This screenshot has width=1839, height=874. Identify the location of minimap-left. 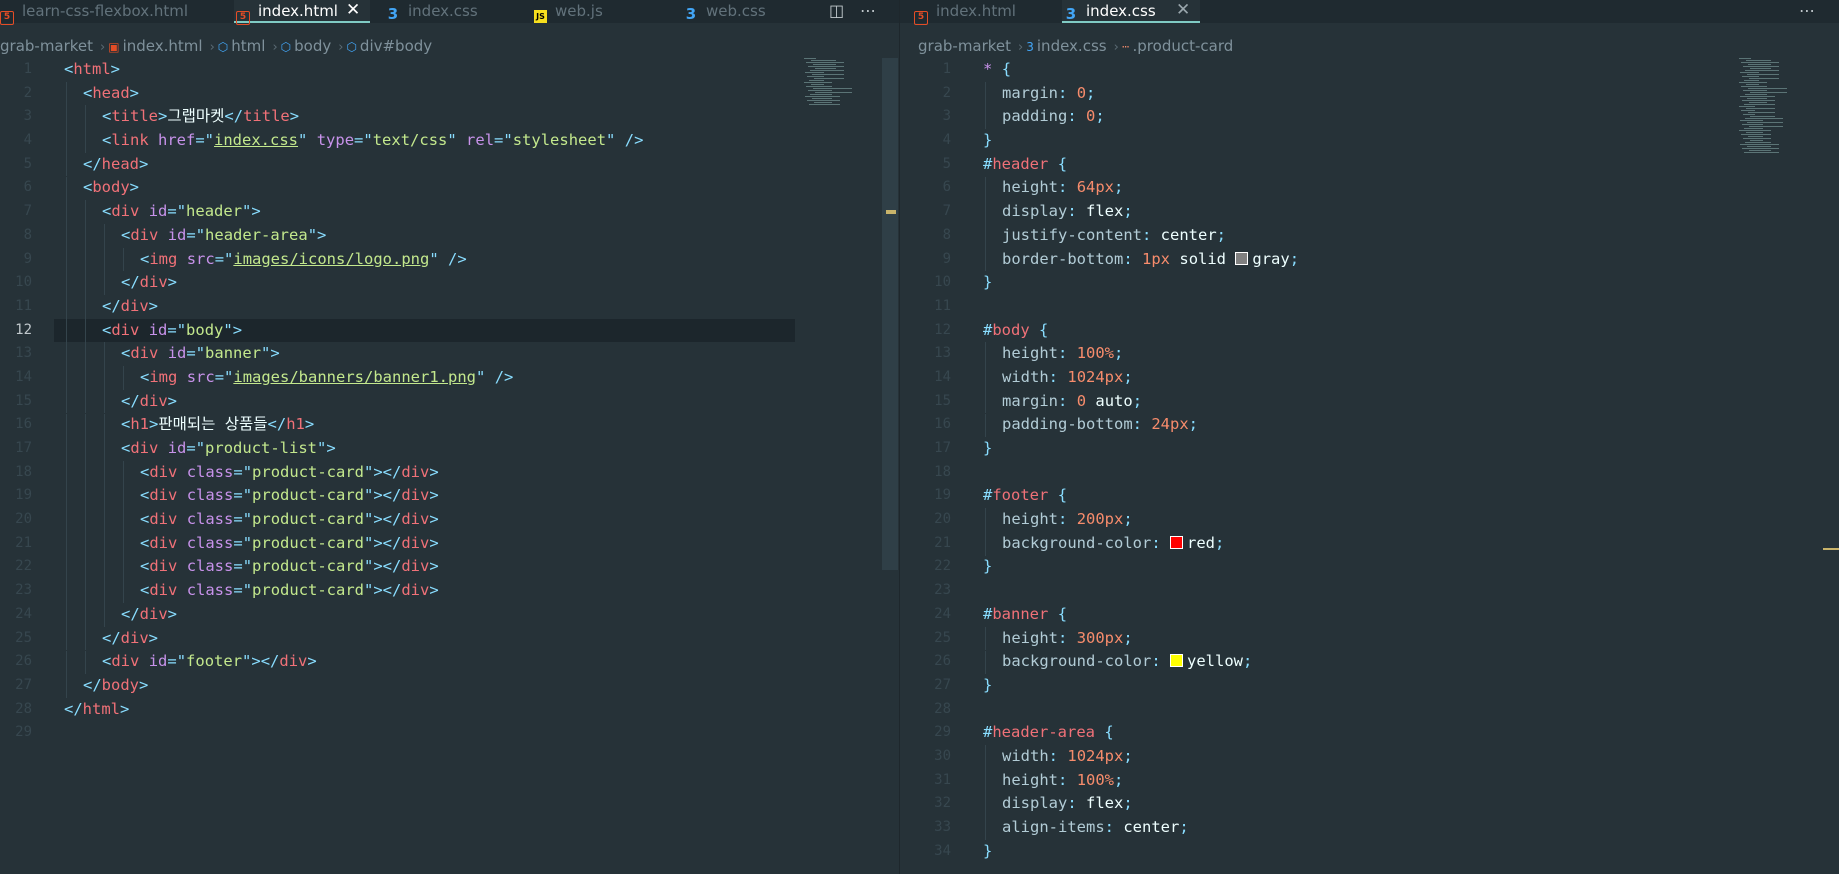
(843, 88).